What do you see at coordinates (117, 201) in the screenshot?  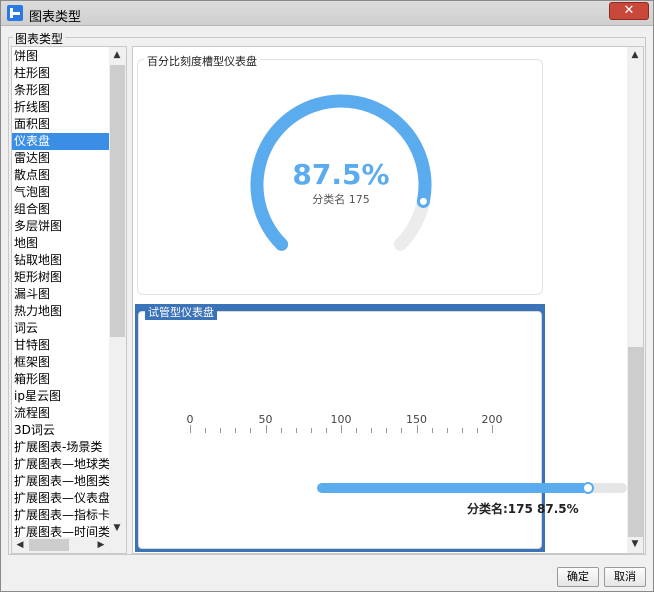 I see `list-scroll-thumb` at bounding box center [117, 201].